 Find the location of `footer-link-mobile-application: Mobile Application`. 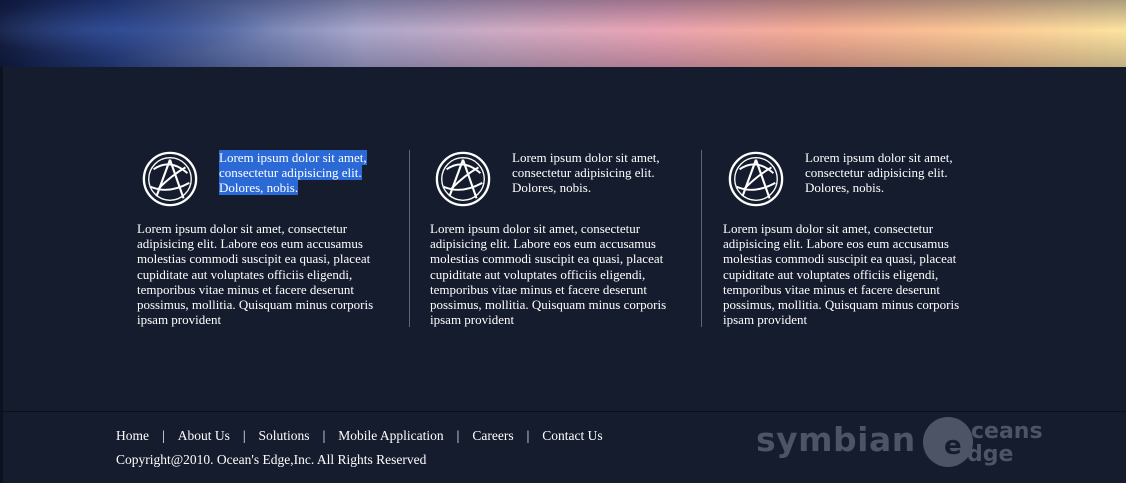

footer-link-mobile-application: Mobile Application is located at coordinates (390, 435).